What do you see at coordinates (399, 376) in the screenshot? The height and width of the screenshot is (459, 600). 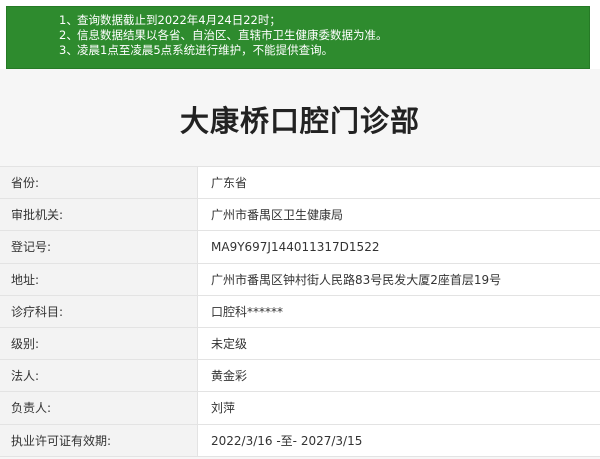 I see `row-value: 黄金彩` at bounding box center [399, 376].